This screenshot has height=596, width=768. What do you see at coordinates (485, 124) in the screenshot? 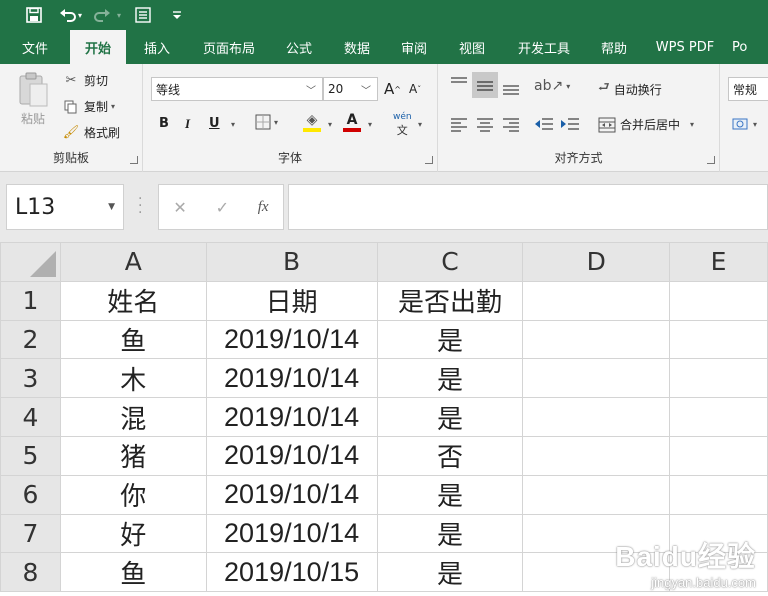
I see `align-center-button` at bounding box center [485, 124].